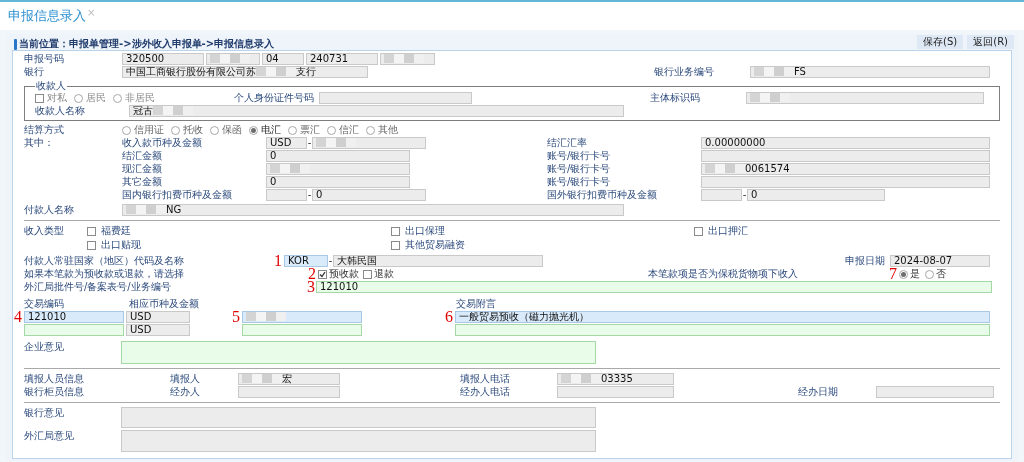 This screenshot has width=1024, height=462. Describe the element at coordinates (438, 261) in the screenshot. I see `input-field: 大韩民国` at that location.